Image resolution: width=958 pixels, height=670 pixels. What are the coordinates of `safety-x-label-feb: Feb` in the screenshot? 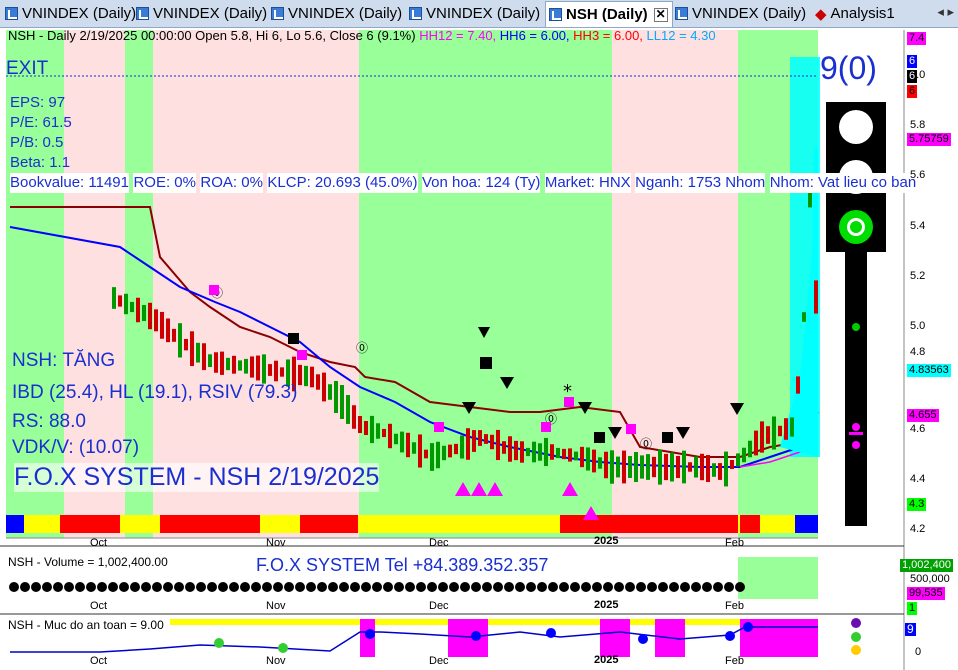 It's located at (734, 661).